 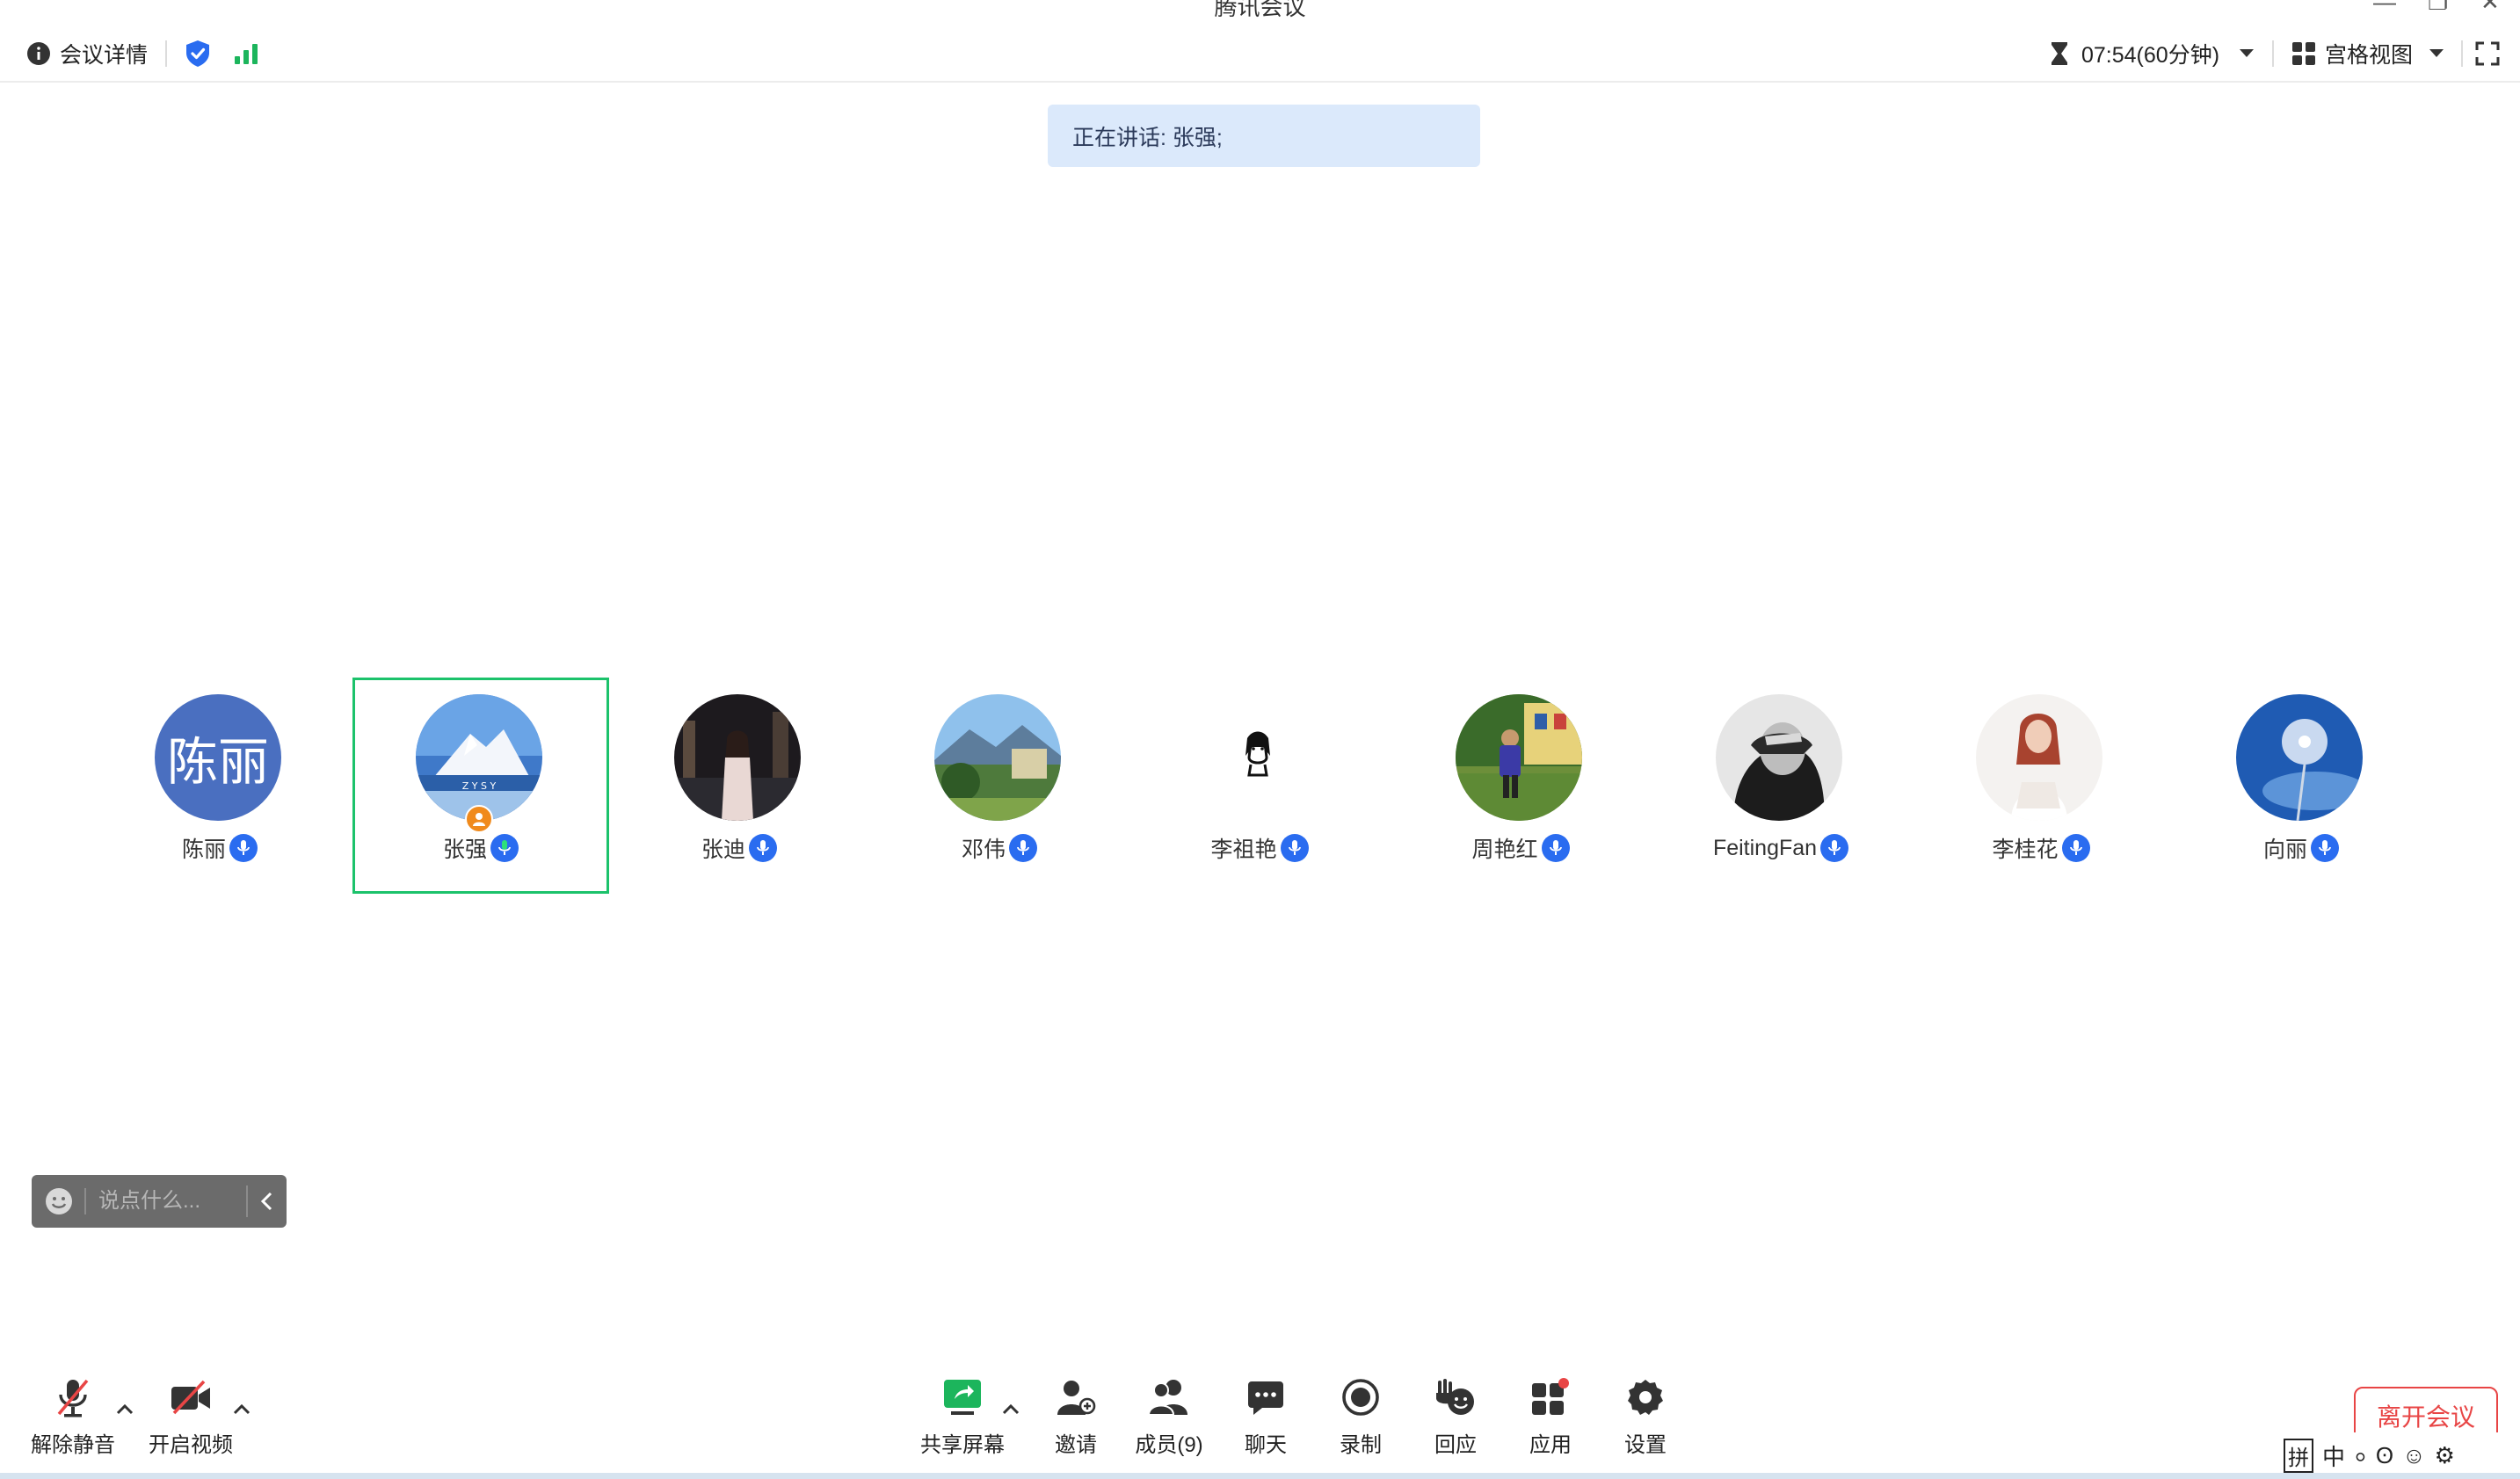 What do you see at coordinates (1550, 1398) in the screenshot?
I see `apps-icon` at bounding box center [1550, 1398].